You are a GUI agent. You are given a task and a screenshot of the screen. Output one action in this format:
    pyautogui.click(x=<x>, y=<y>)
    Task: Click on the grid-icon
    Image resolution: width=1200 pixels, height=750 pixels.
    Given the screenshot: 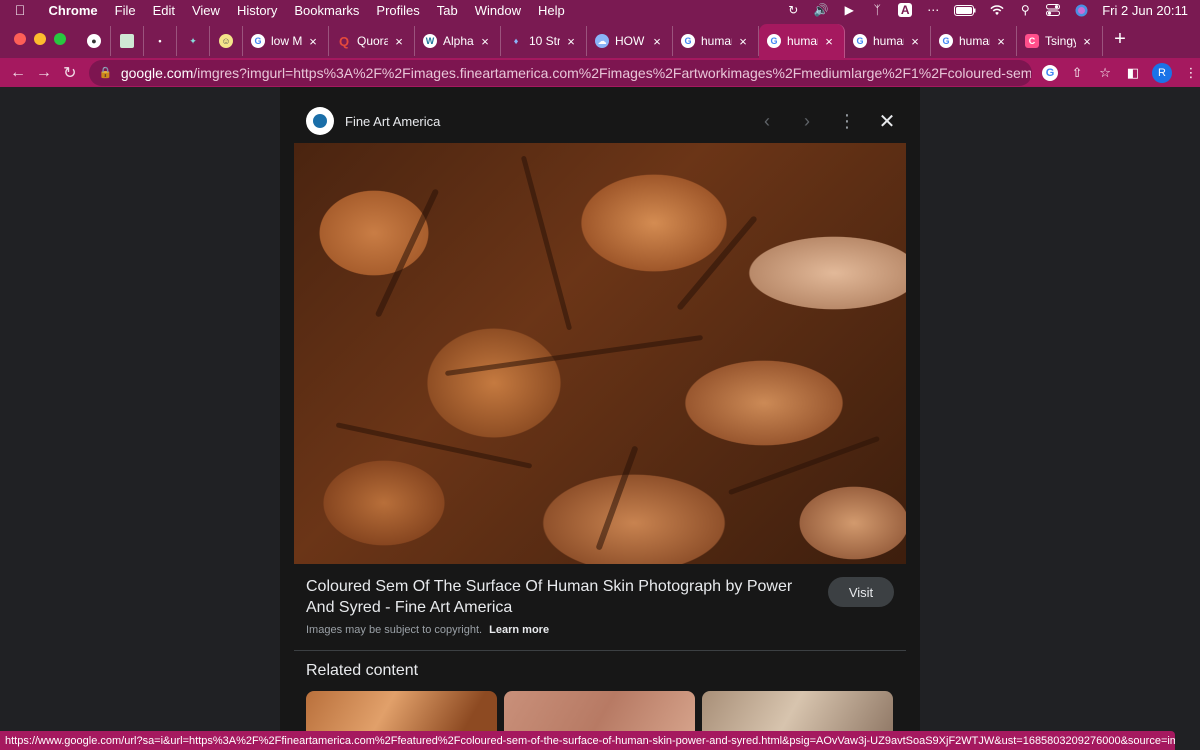 What is the action you would take?
    pyautogui.click(x=127, y=41)
    